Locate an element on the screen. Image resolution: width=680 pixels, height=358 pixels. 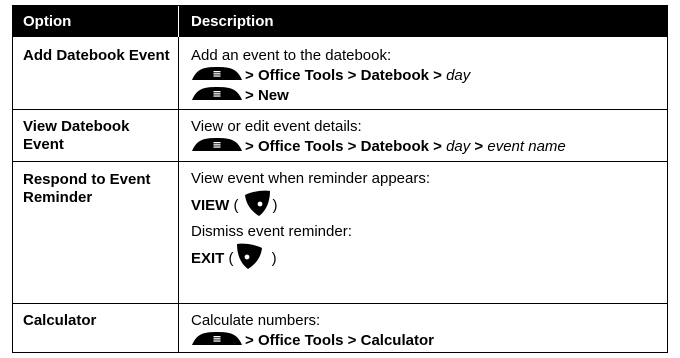
row-view-datebook-option: View Datebook Event is located at coordinates (76, 135).